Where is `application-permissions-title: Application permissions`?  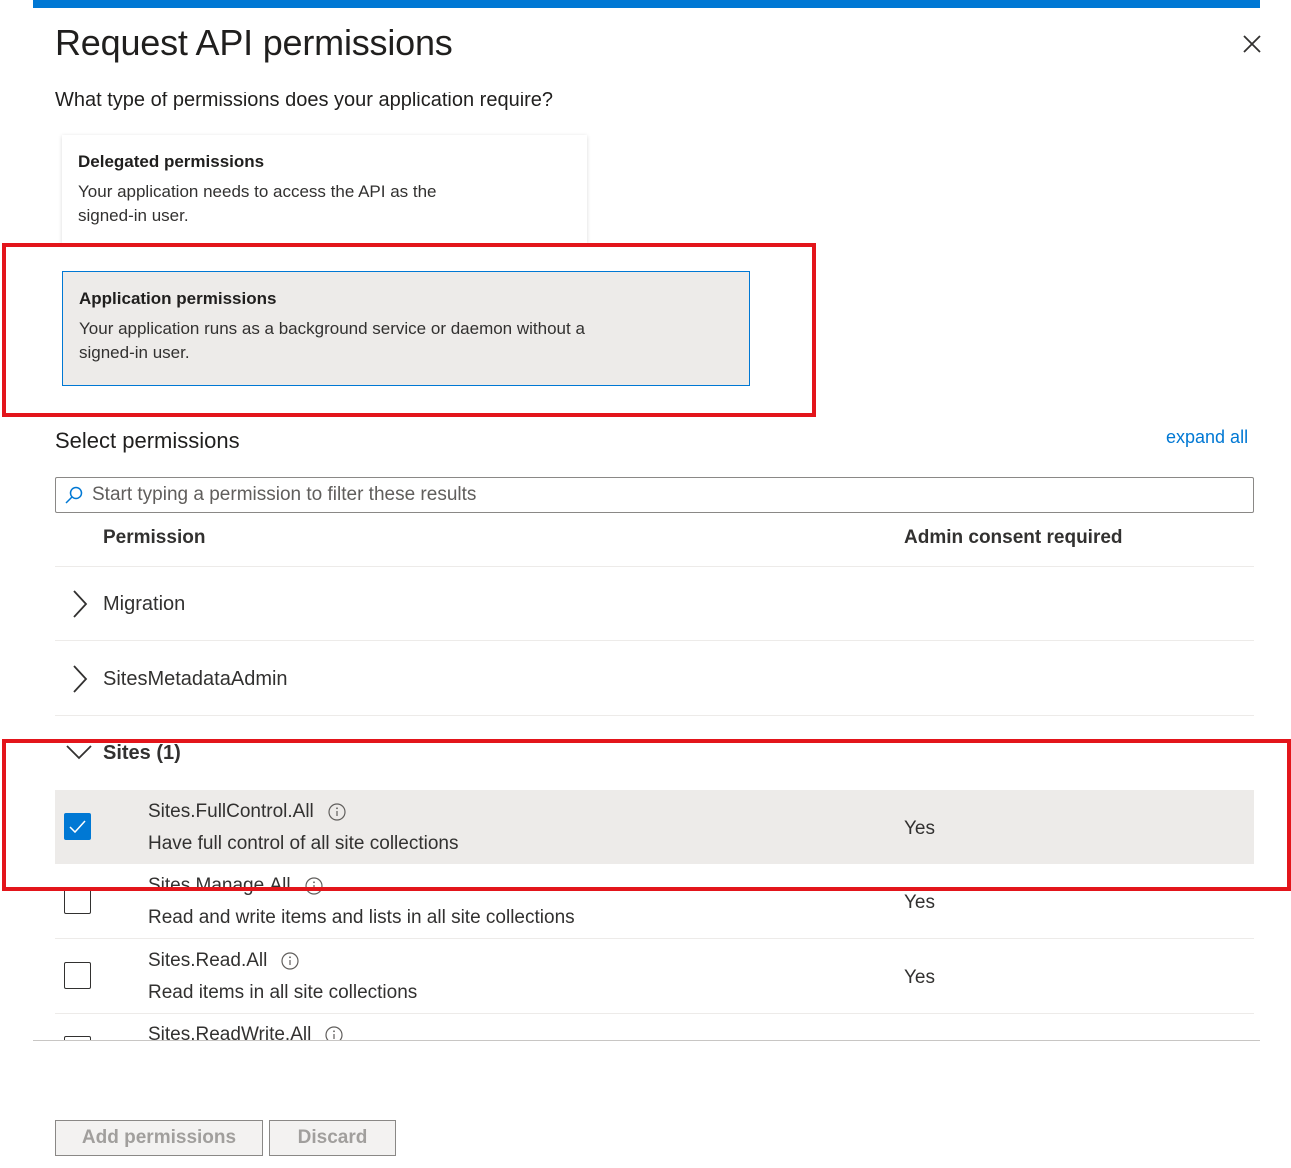 application-permissions-title: Application permissions is located at coordinates (178, 298).